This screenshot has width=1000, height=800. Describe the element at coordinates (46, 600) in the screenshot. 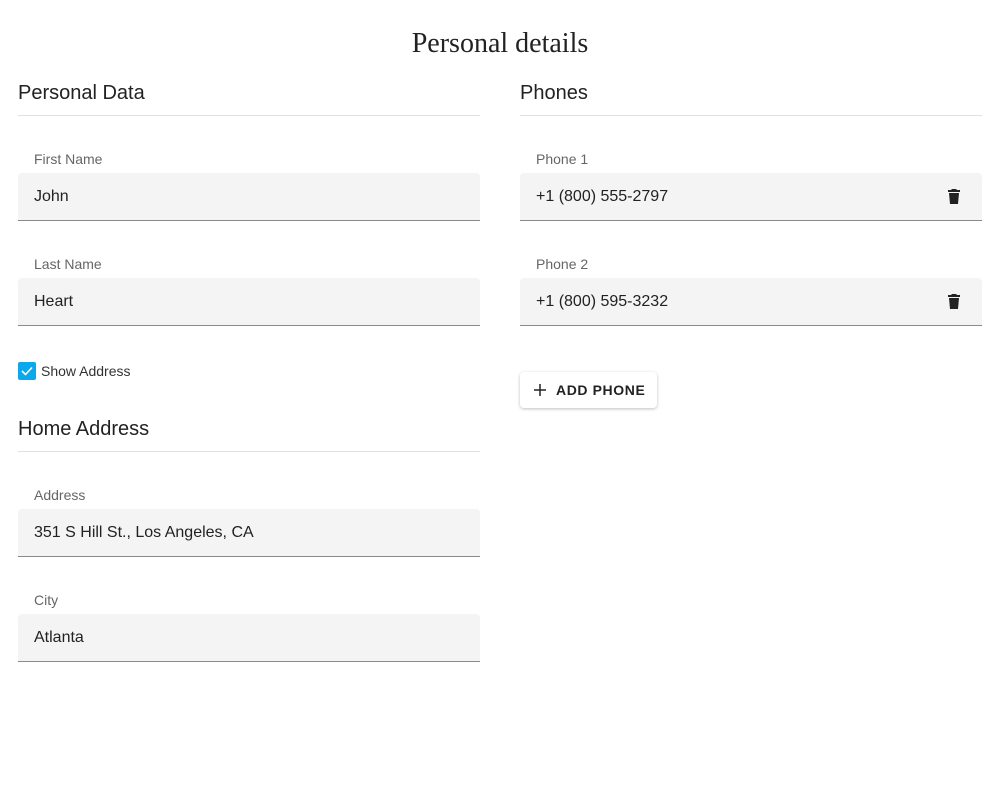

I see `city-label: City` at that location.